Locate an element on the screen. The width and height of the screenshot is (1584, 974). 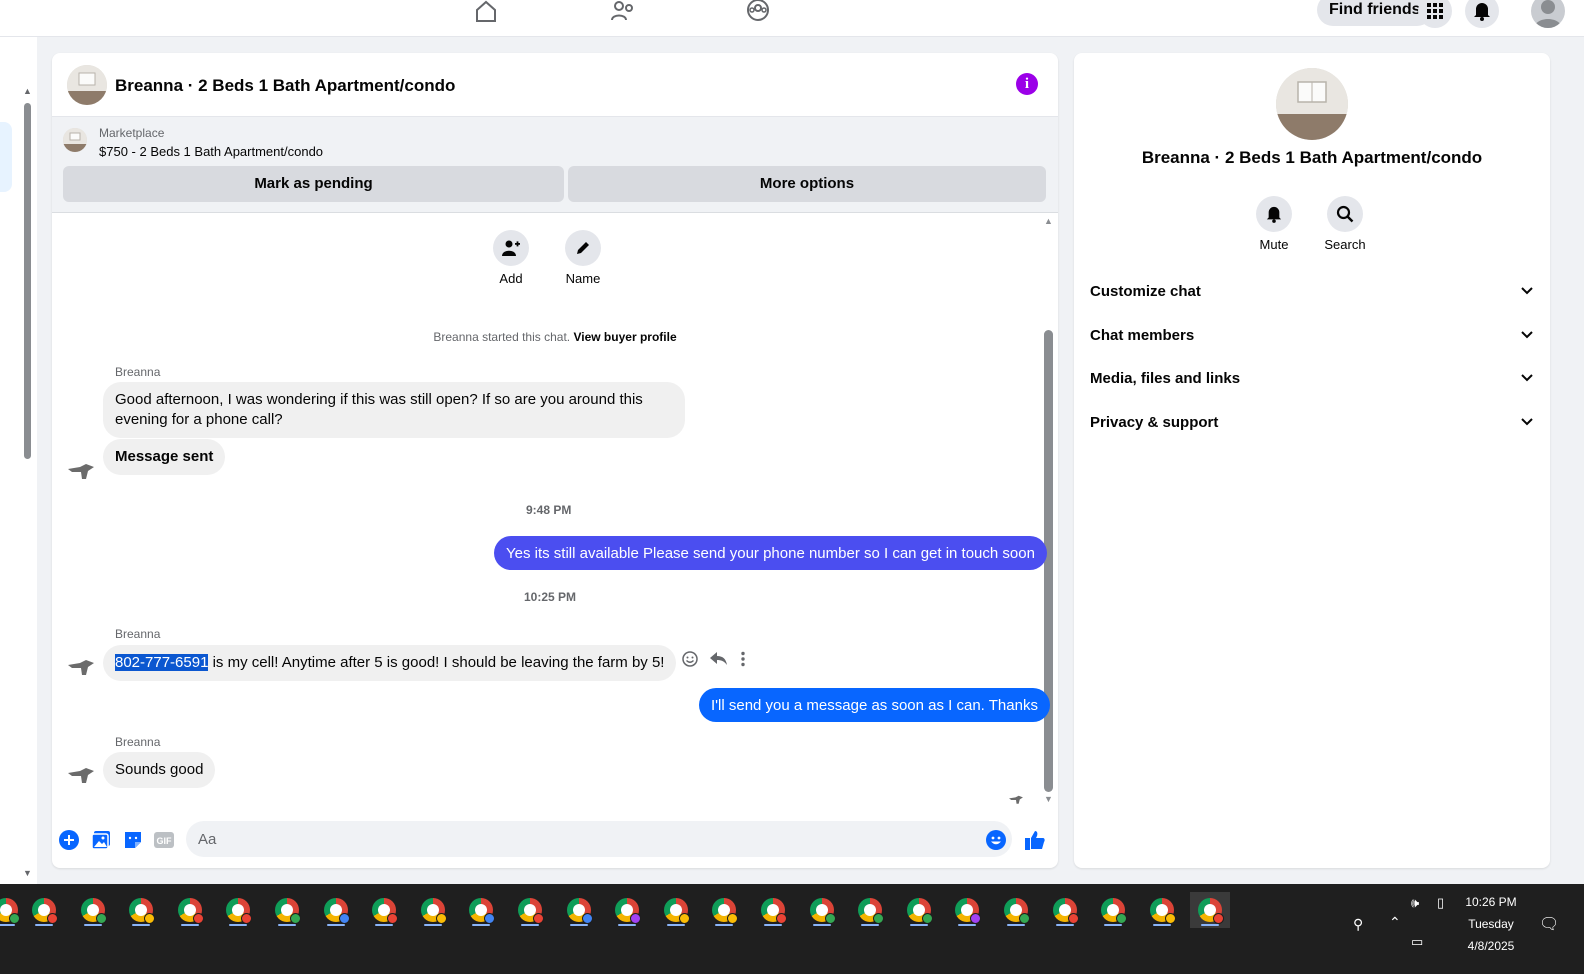
incoming-message-bubble: Sounds good is located at coordinates (159, 770).